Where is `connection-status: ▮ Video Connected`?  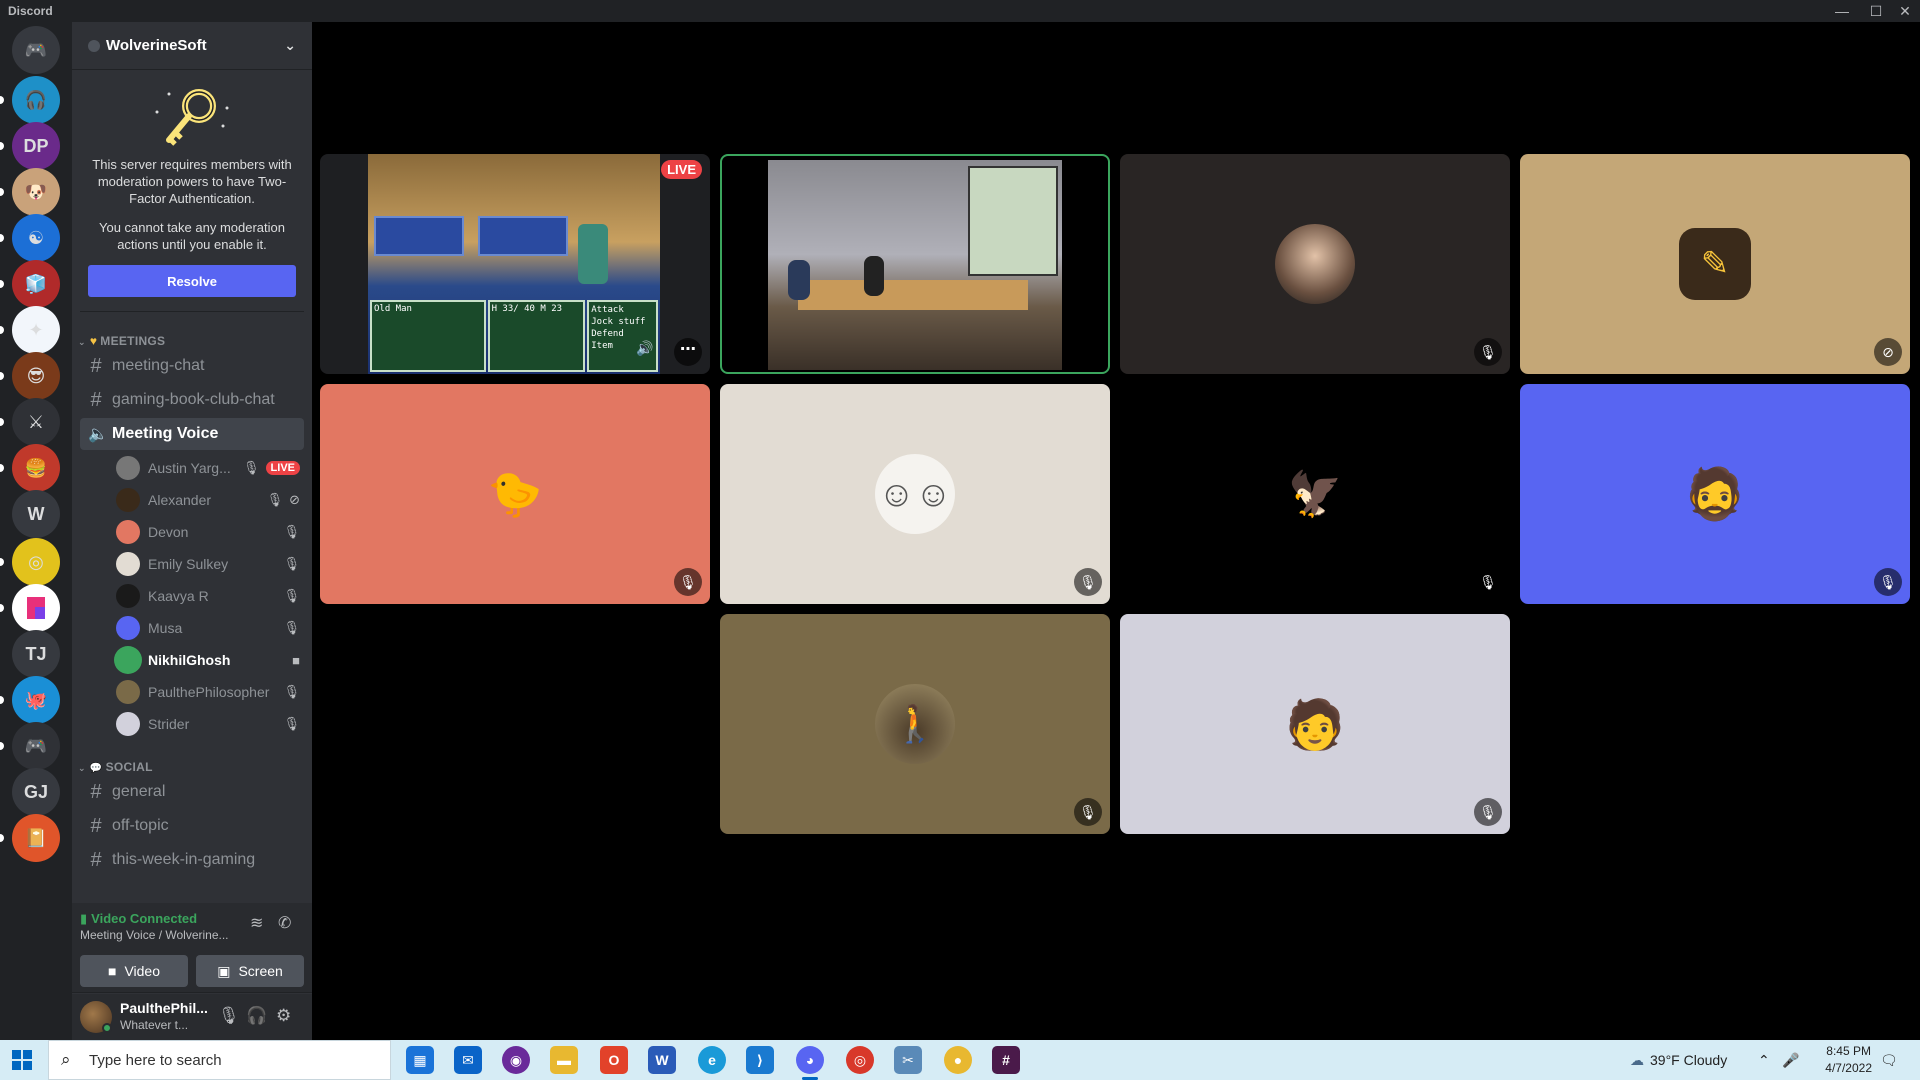 connection-status: ▮ Video Connected is located at coordinates (138, 919).